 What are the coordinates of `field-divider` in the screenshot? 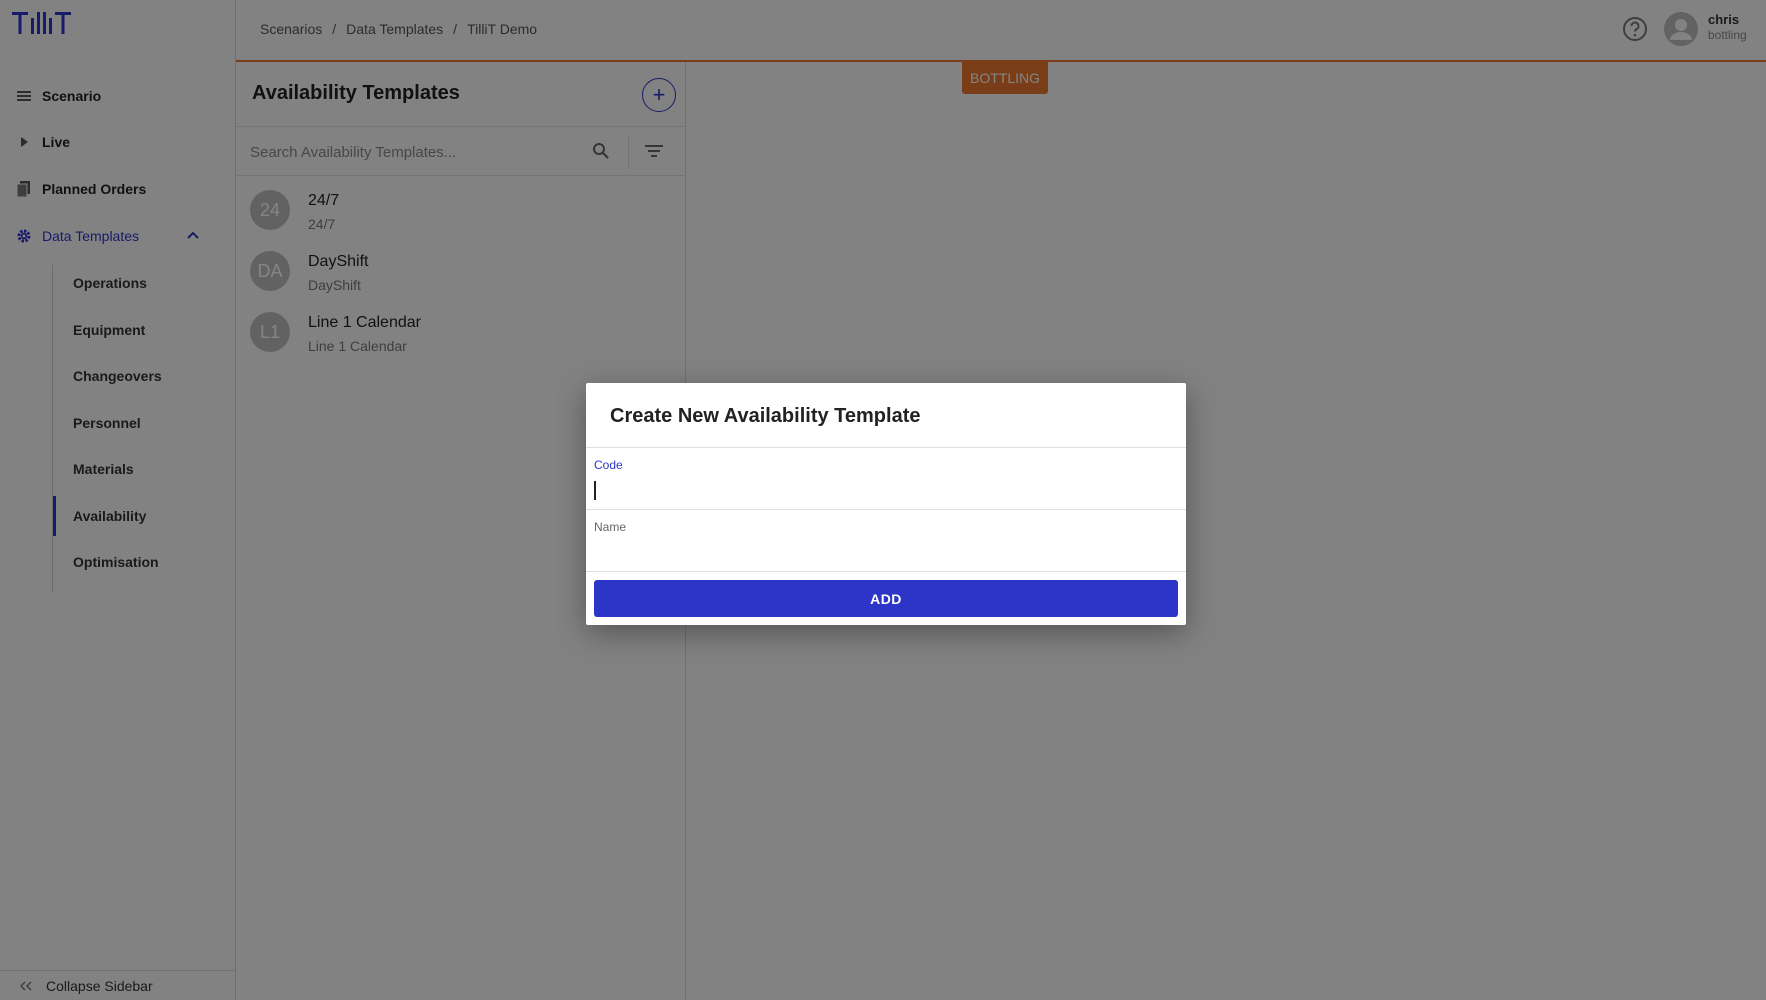 It's located at (886, 571).